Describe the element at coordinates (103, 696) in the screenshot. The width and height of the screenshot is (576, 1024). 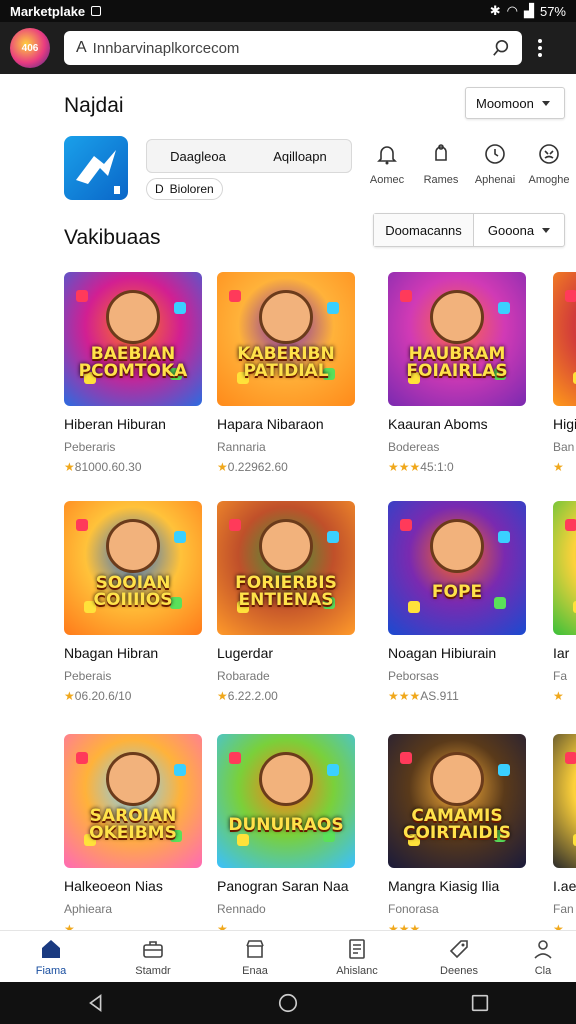
I see `rating-value: 06.20.6/10` at that location.